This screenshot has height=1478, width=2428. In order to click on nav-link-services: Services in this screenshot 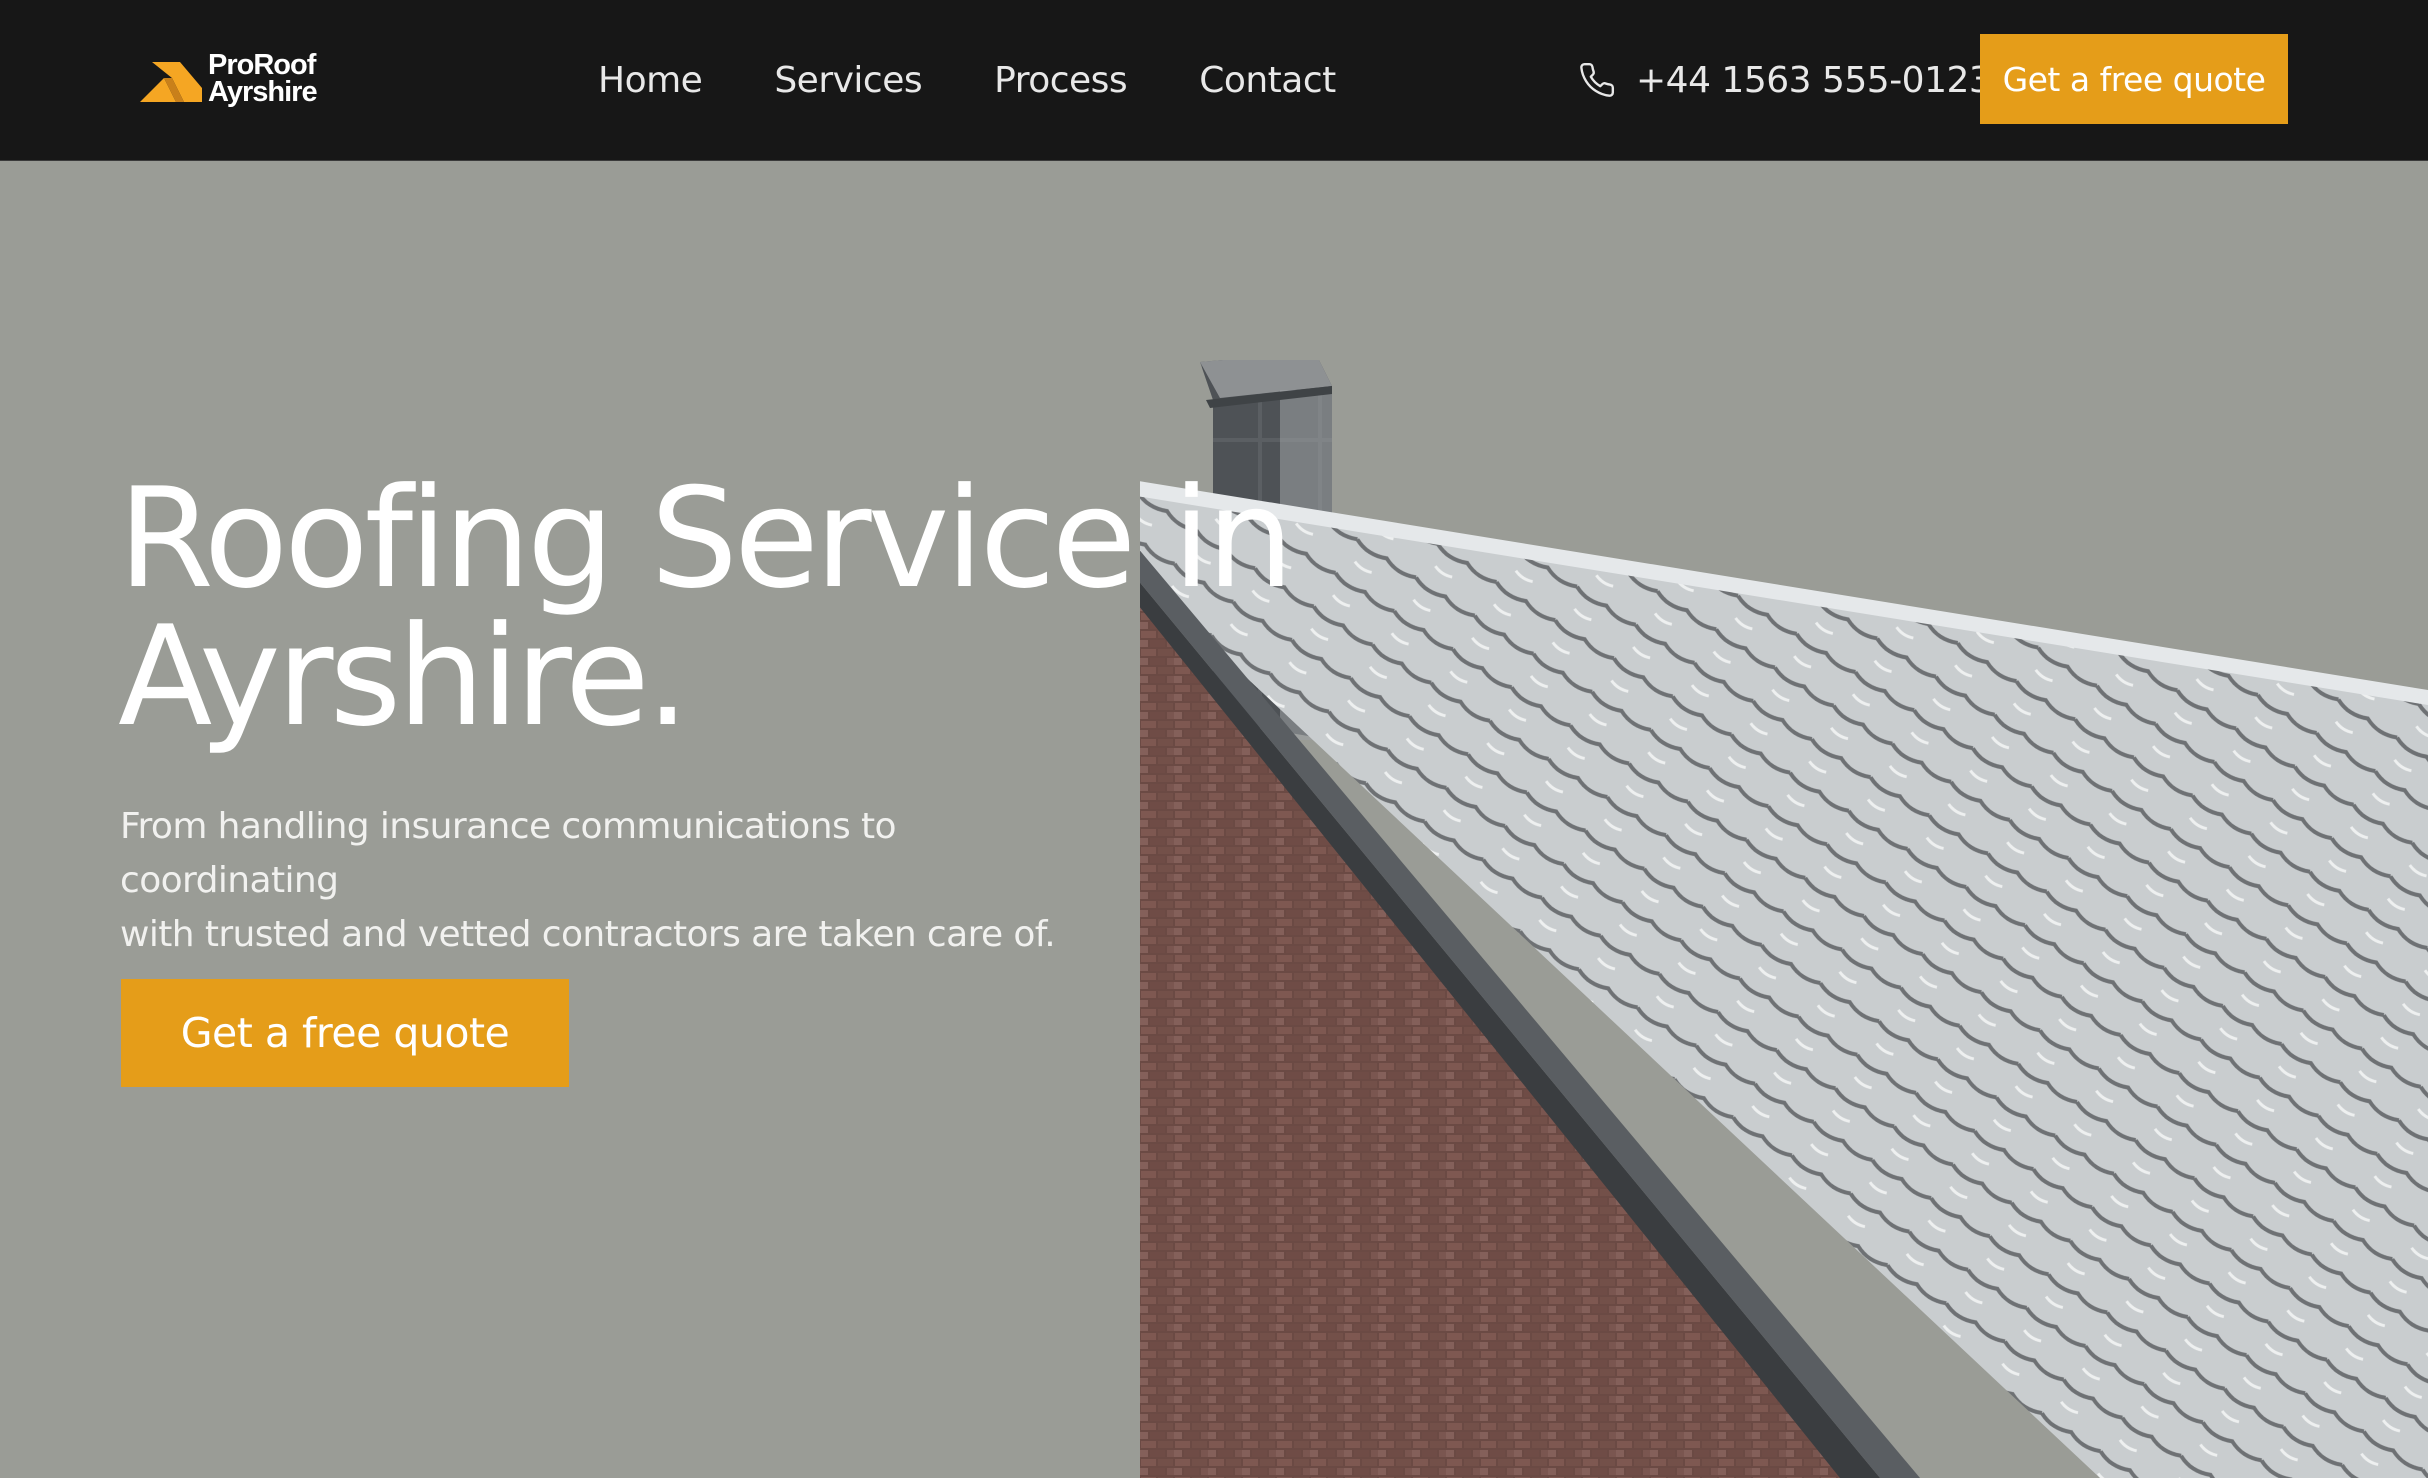, I will do `click(848, 80)`.